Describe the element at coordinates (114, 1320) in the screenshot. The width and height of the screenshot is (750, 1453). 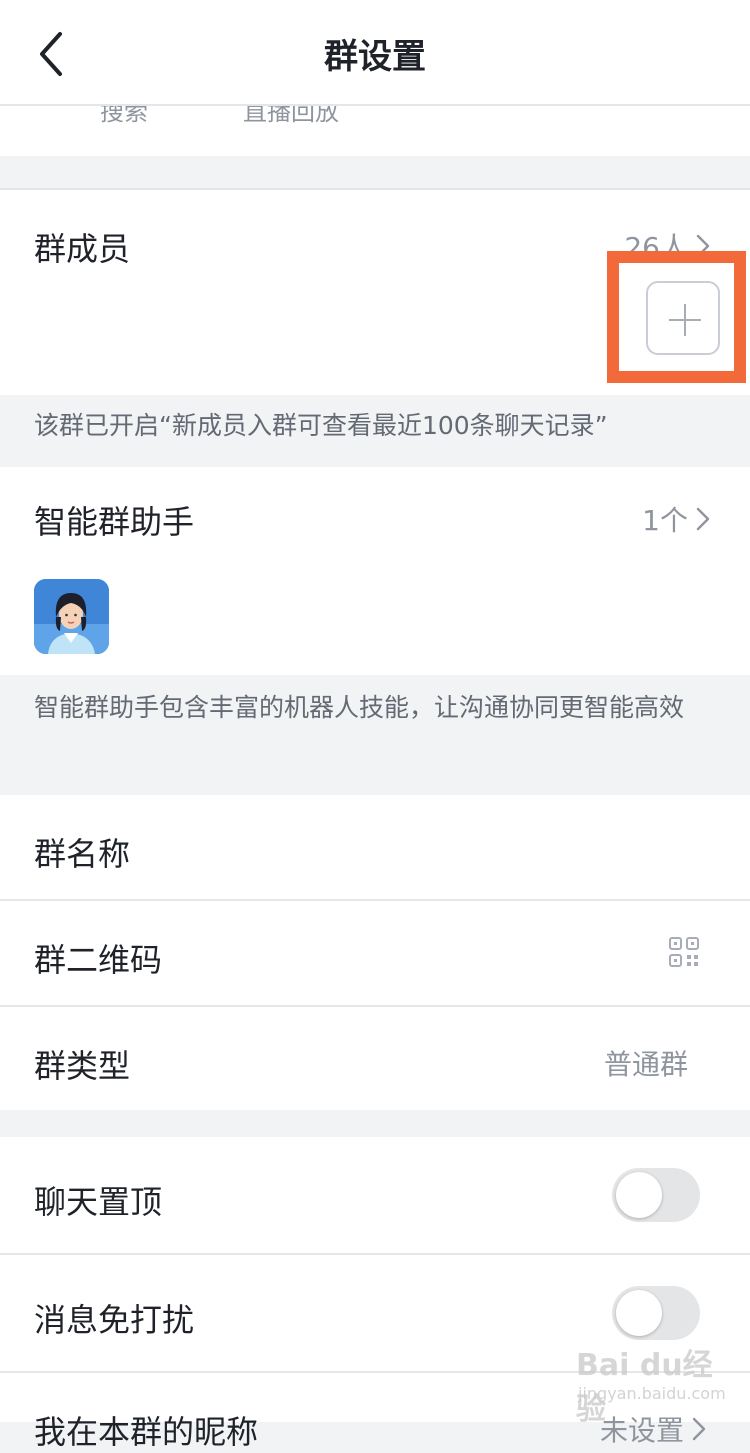
I see `mute-label: 消息免打扰` at that location.